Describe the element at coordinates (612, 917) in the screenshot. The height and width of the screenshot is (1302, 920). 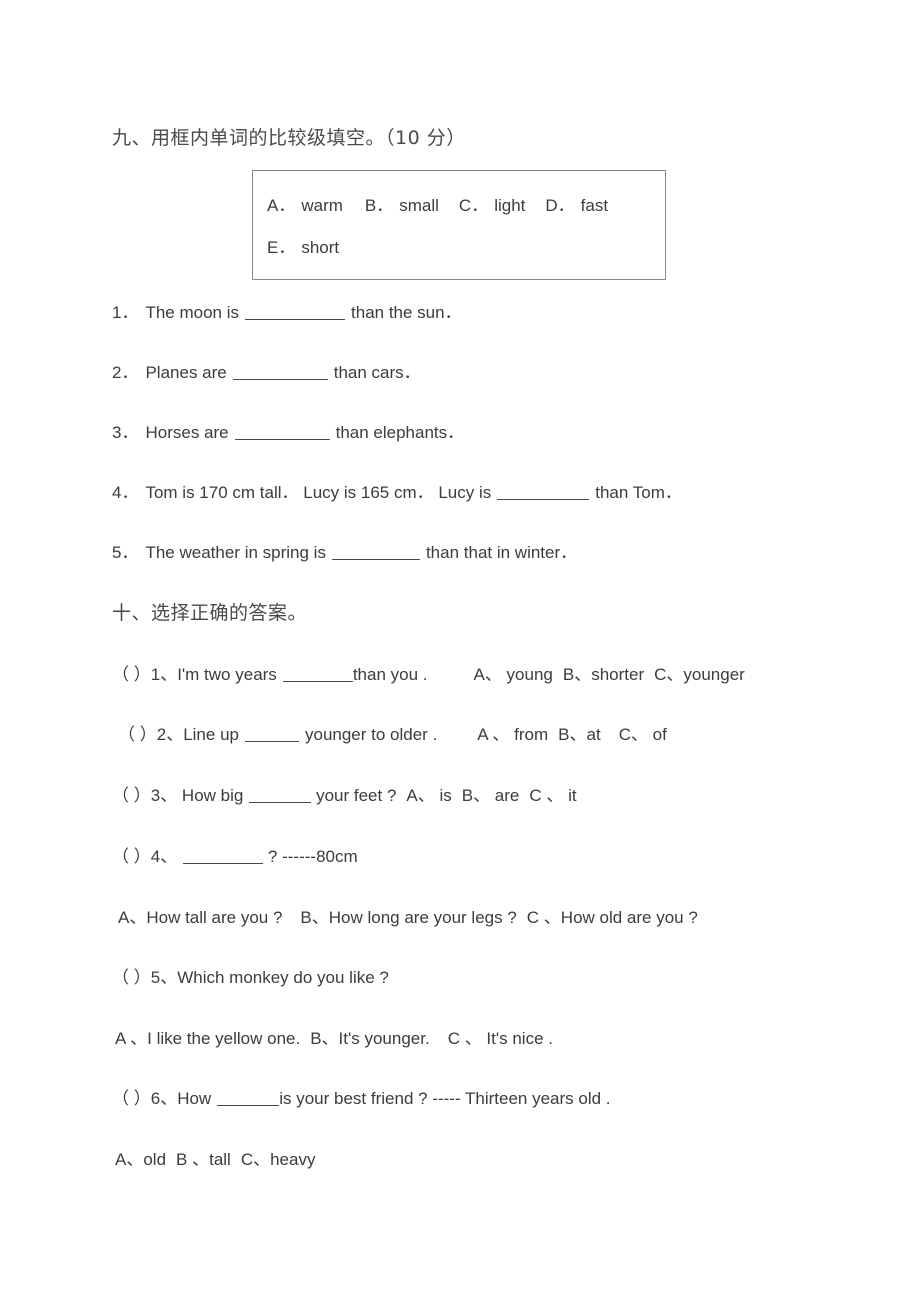
I see `mc-question-4-option-c: C 、How old are you ?` at that location.